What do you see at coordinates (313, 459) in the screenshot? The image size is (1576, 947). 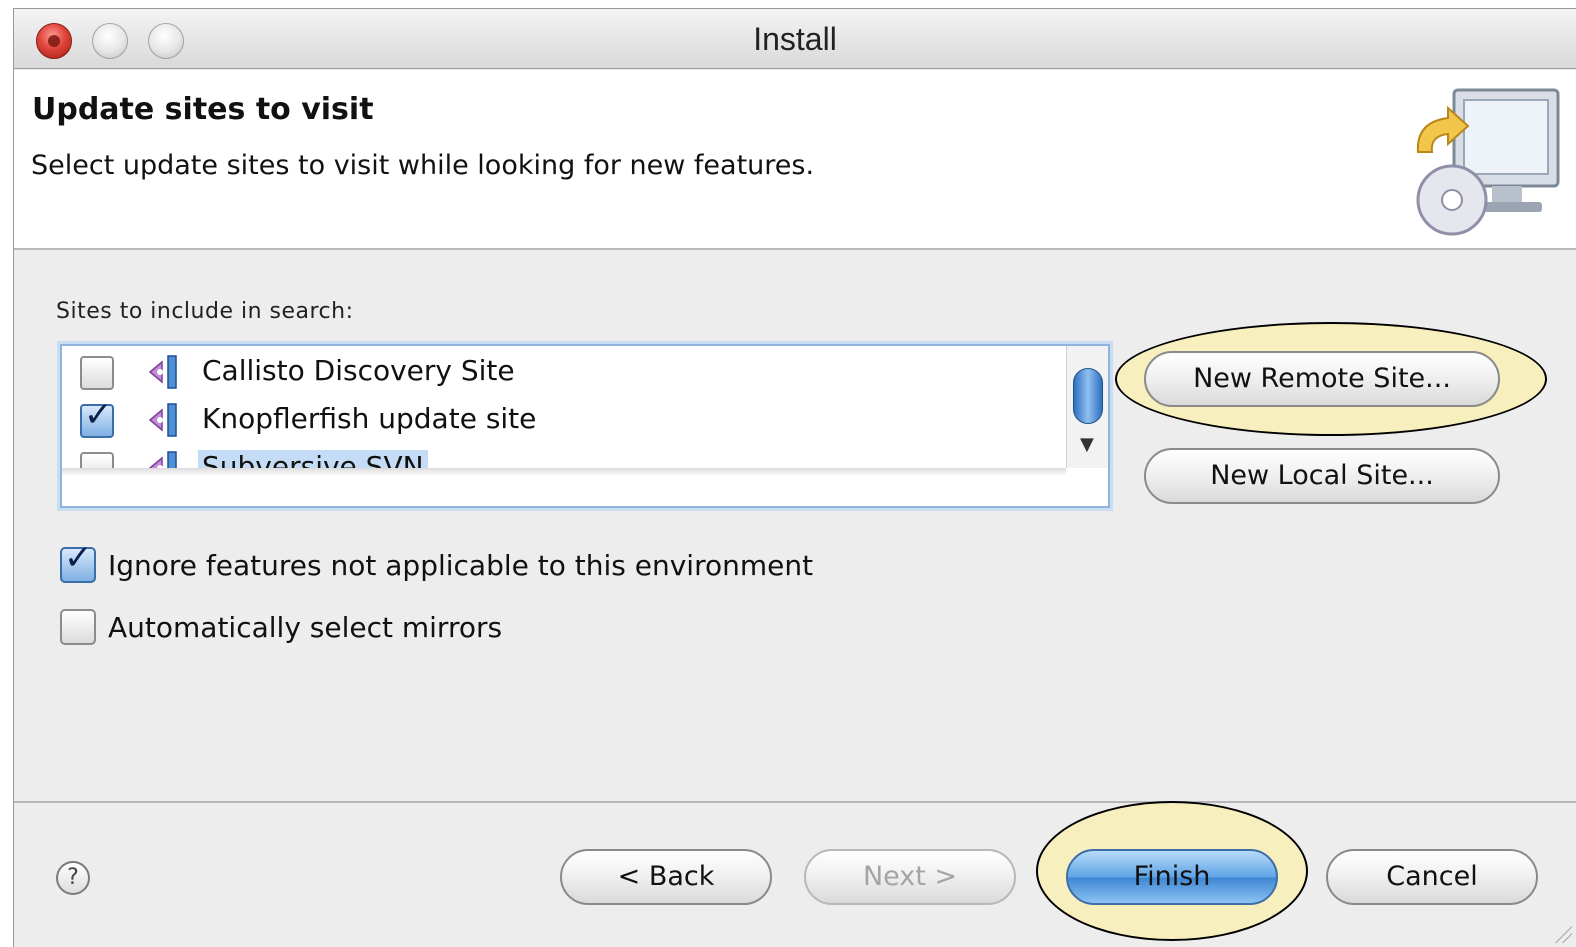 I see `site-name-selected: Subversive SVN` at bounding box center [313, 459].